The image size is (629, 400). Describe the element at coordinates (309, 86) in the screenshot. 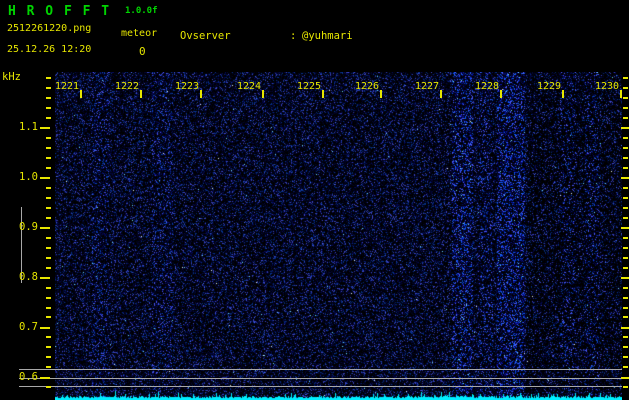

I see `time-tick-label: 1225` at that location.